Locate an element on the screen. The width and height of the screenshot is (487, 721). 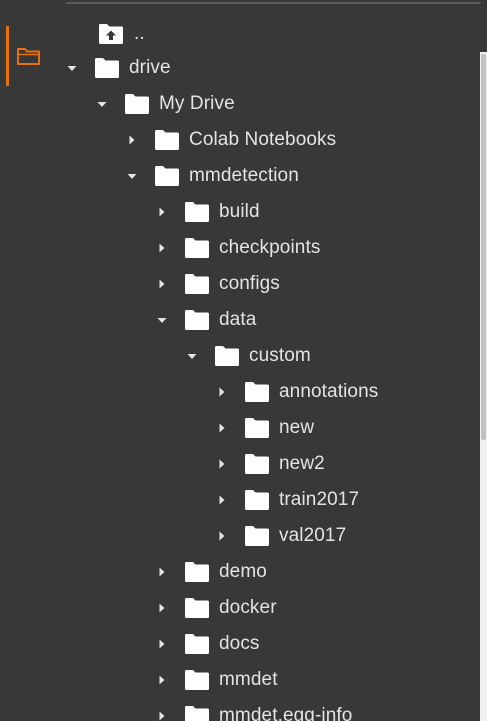
folder-row-new: new is located at coordinates (265, 428).